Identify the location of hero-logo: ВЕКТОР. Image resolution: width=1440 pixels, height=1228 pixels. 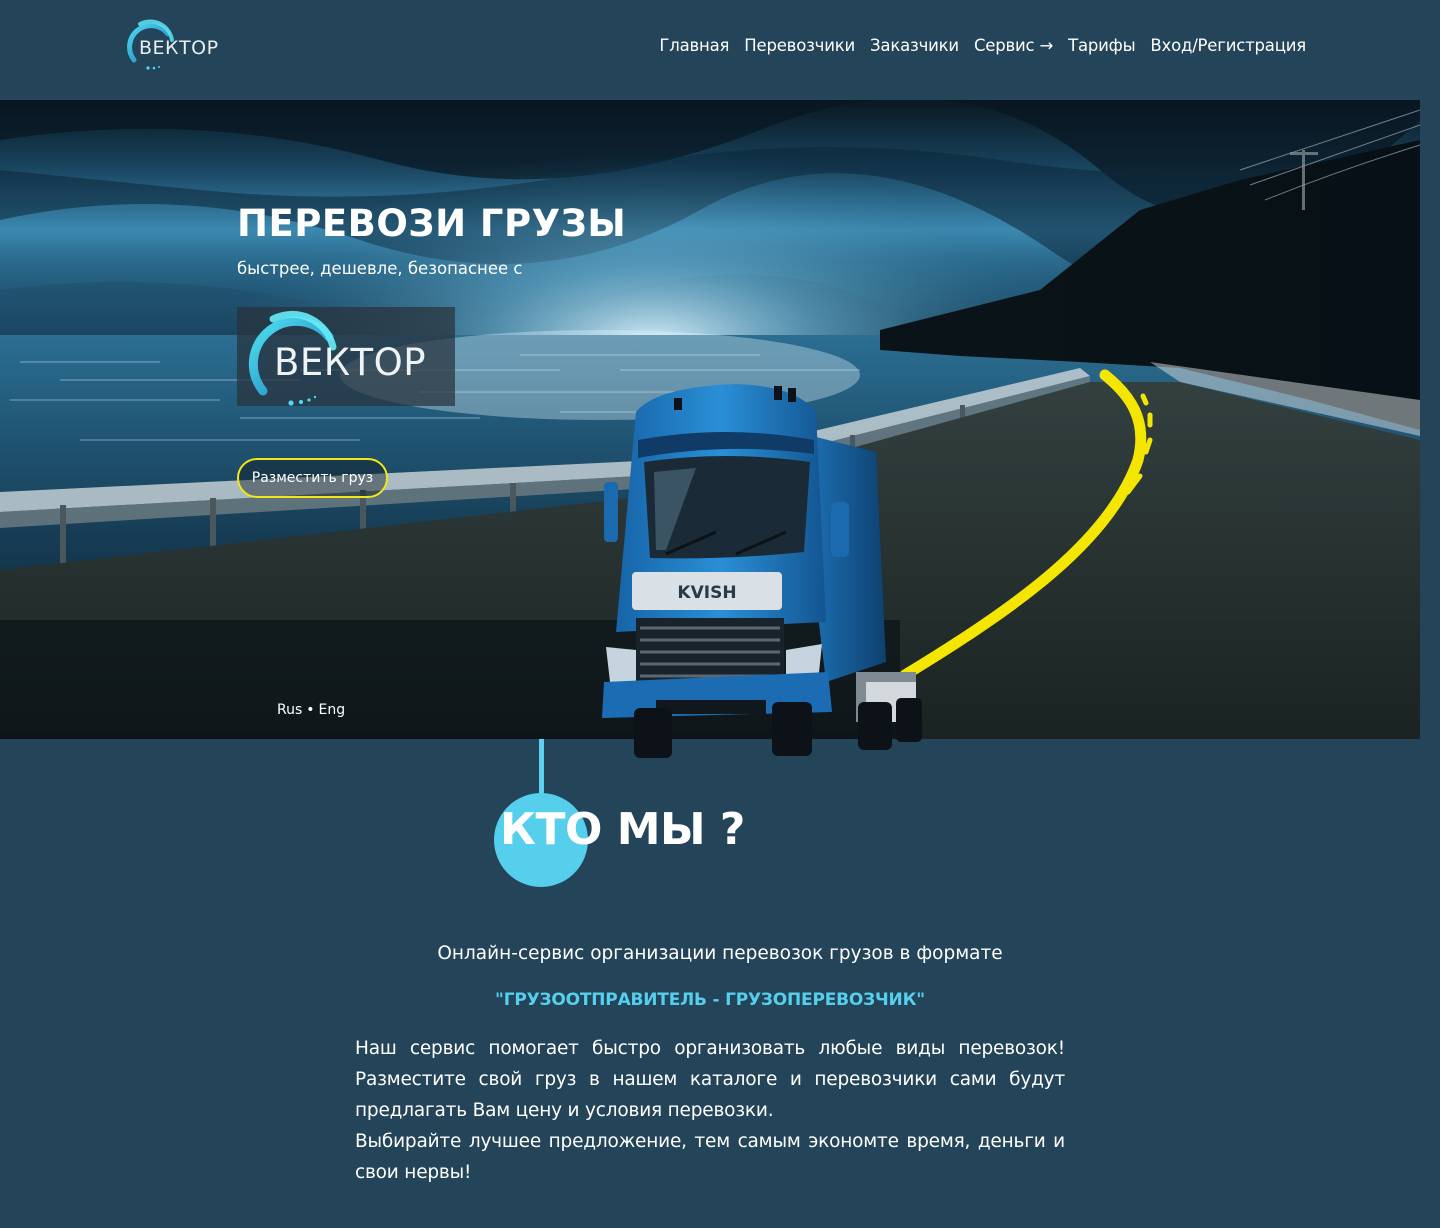
(346, 356).